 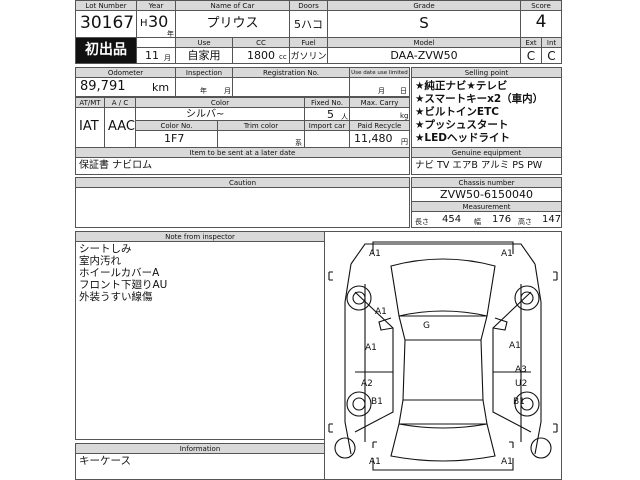 I want to click on genuine-equipment-cell: ナビ TV エアB アルミ PS PW, so click(x=486, y=166).